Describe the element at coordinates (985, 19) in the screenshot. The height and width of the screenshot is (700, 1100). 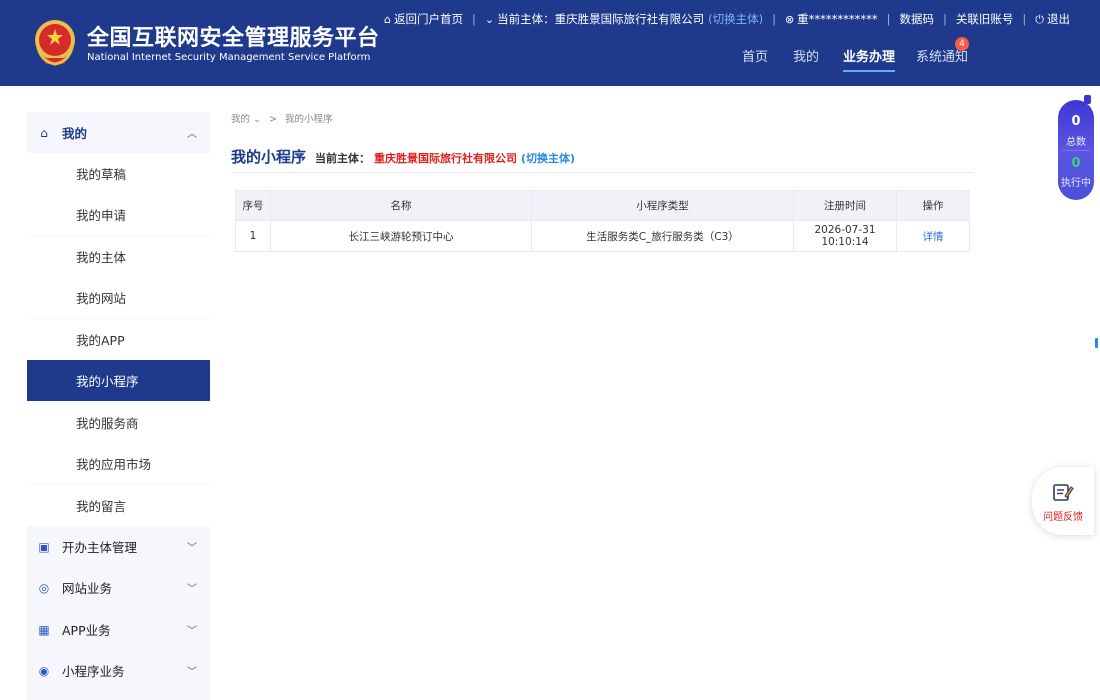
I see `link-account-link: 关联旧账号` at that location.